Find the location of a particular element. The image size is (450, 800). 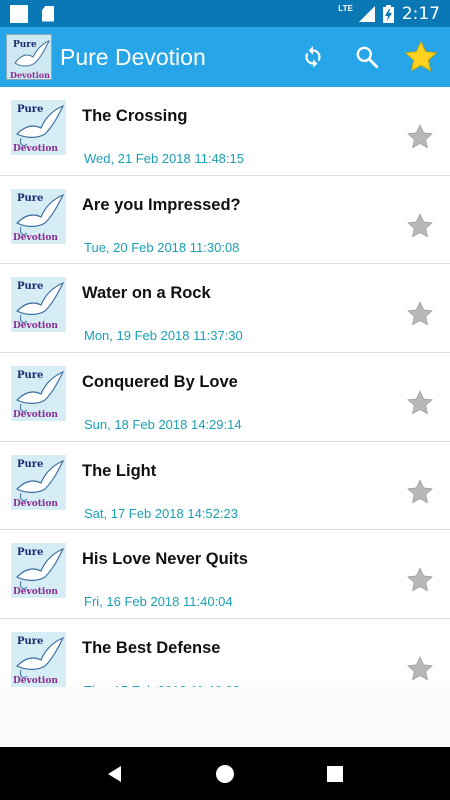

search-icon is located at coordinates (367, 57).